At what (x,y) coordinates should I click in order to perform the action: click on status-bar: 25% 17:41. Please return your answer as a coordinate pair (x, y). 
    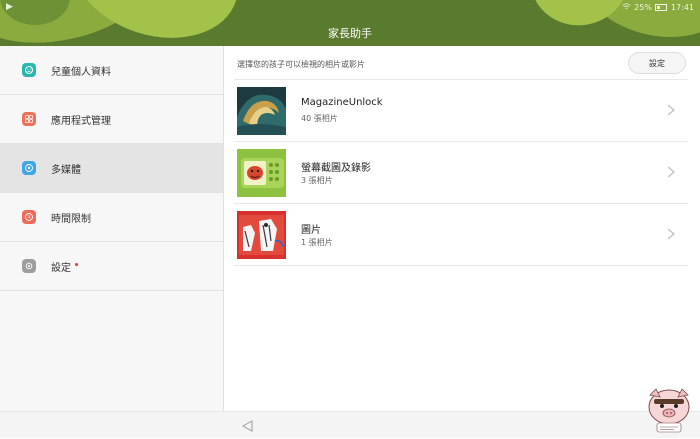
    Looking at the image, I should click on (658, 7).